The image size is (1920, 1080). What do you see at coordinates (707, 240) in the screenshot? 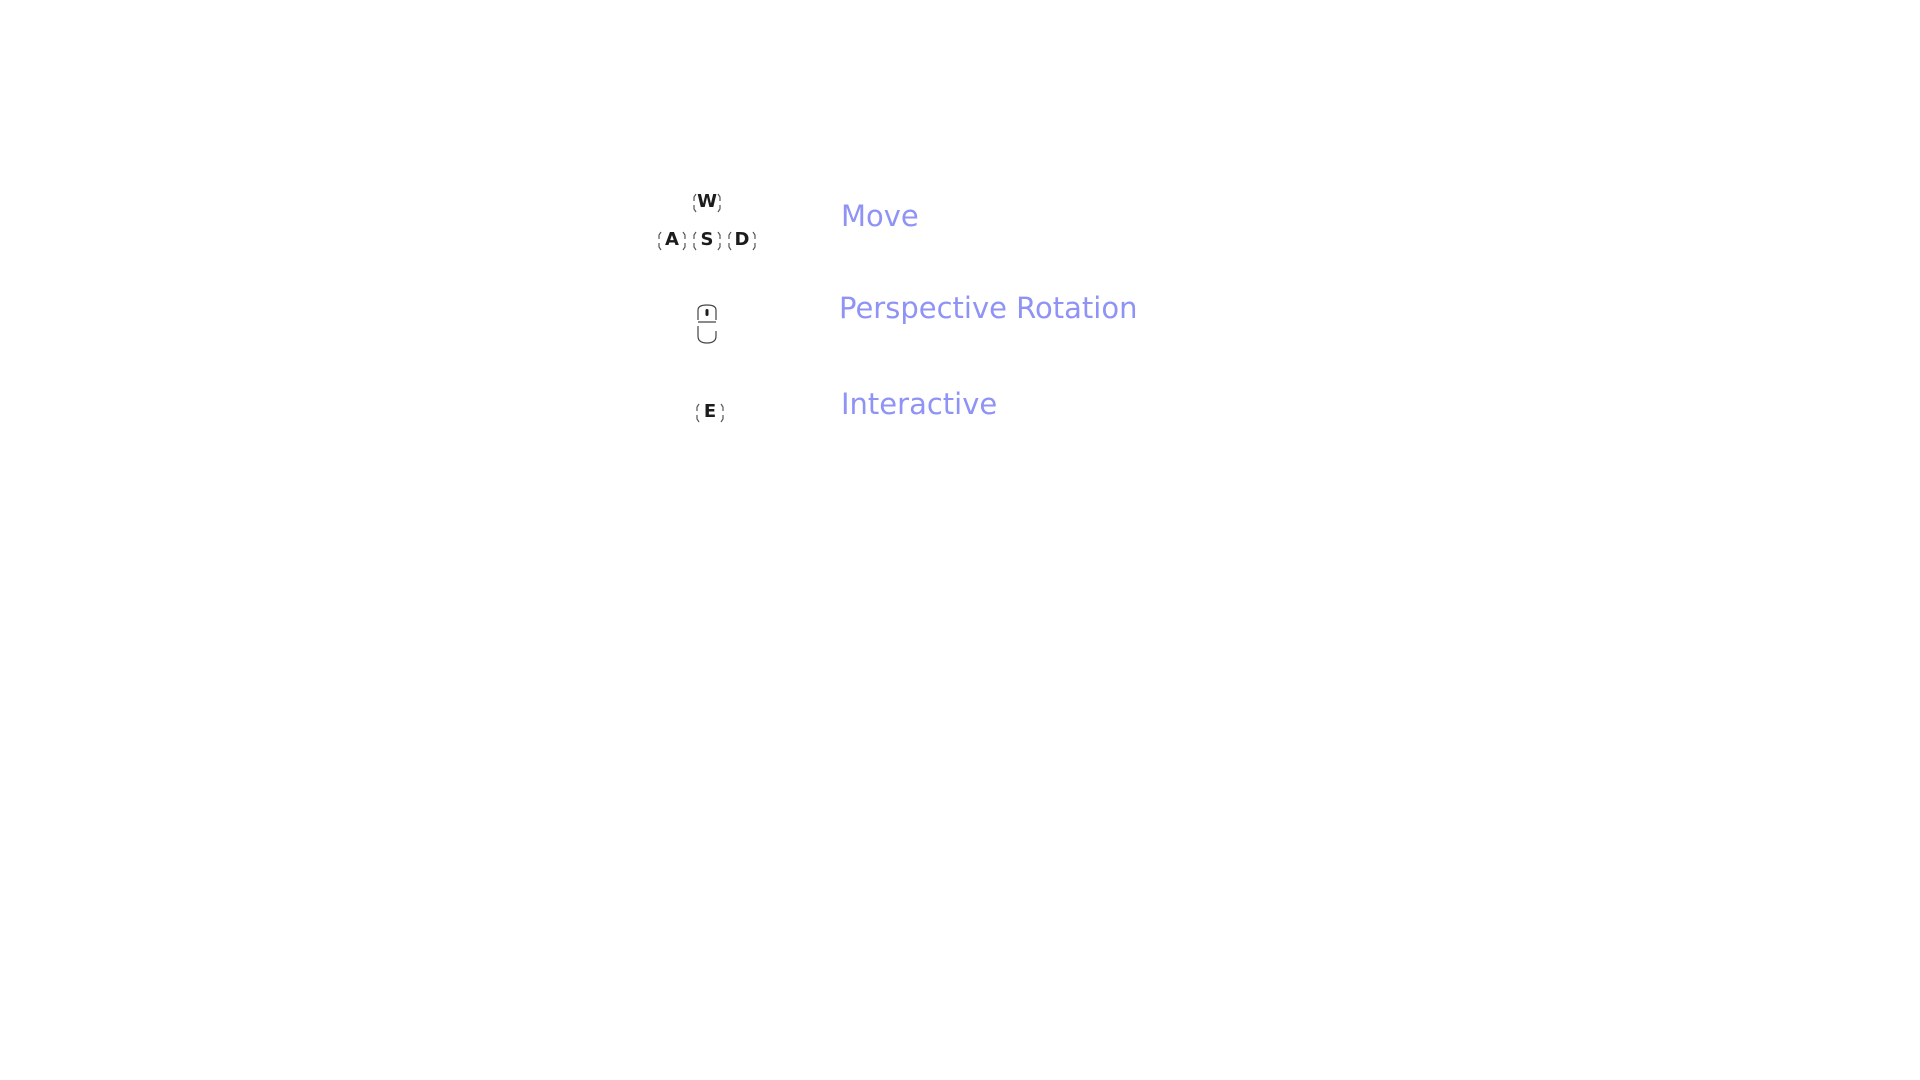
I see `key-s: S` at bounding box center [707, 240].